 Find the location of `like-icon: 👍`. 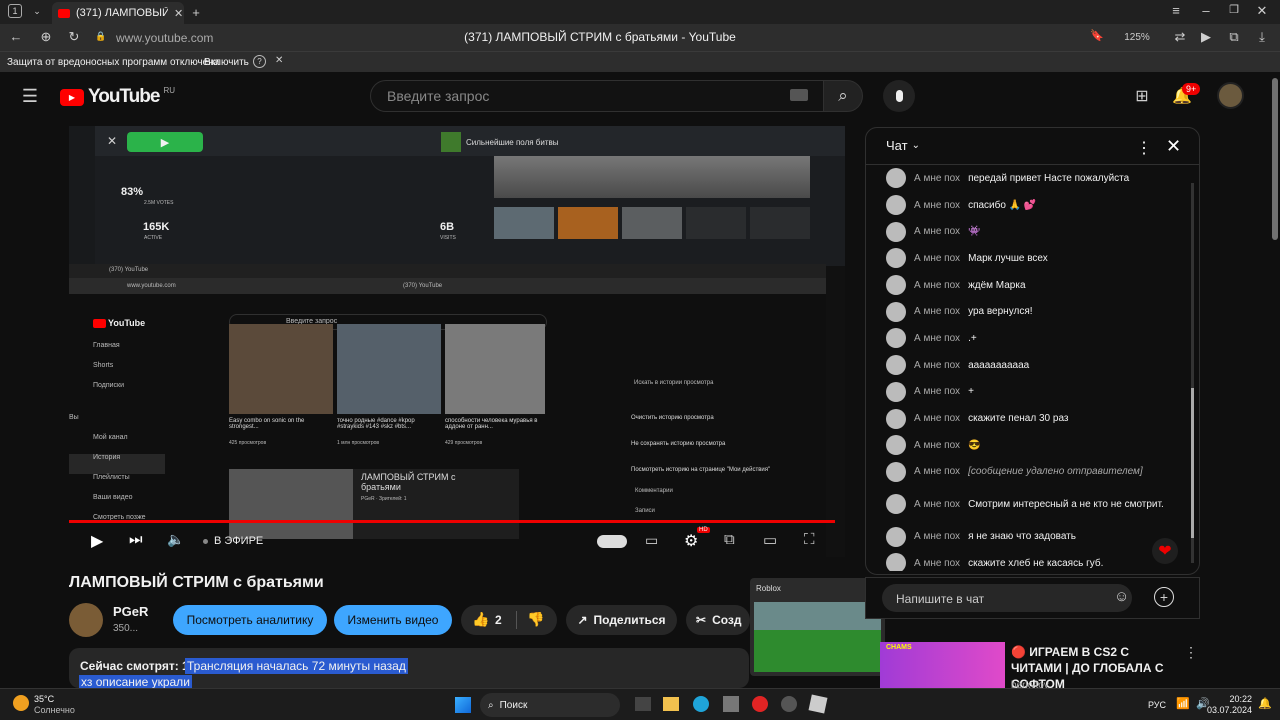

like-icon: 👍 is located at coordinates (480, 619).